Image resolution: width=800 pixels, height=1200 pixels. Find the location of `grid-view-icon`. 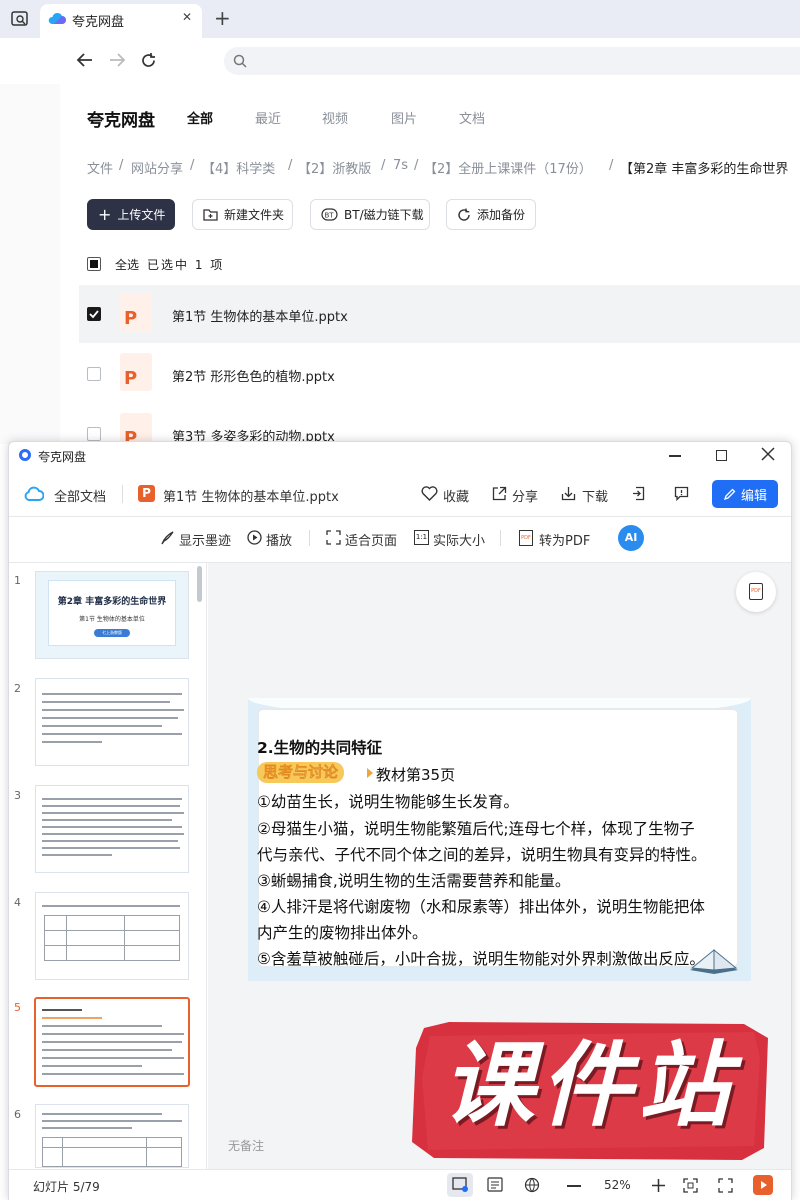

grid-view-icon is located at coordinates (495, 1184).